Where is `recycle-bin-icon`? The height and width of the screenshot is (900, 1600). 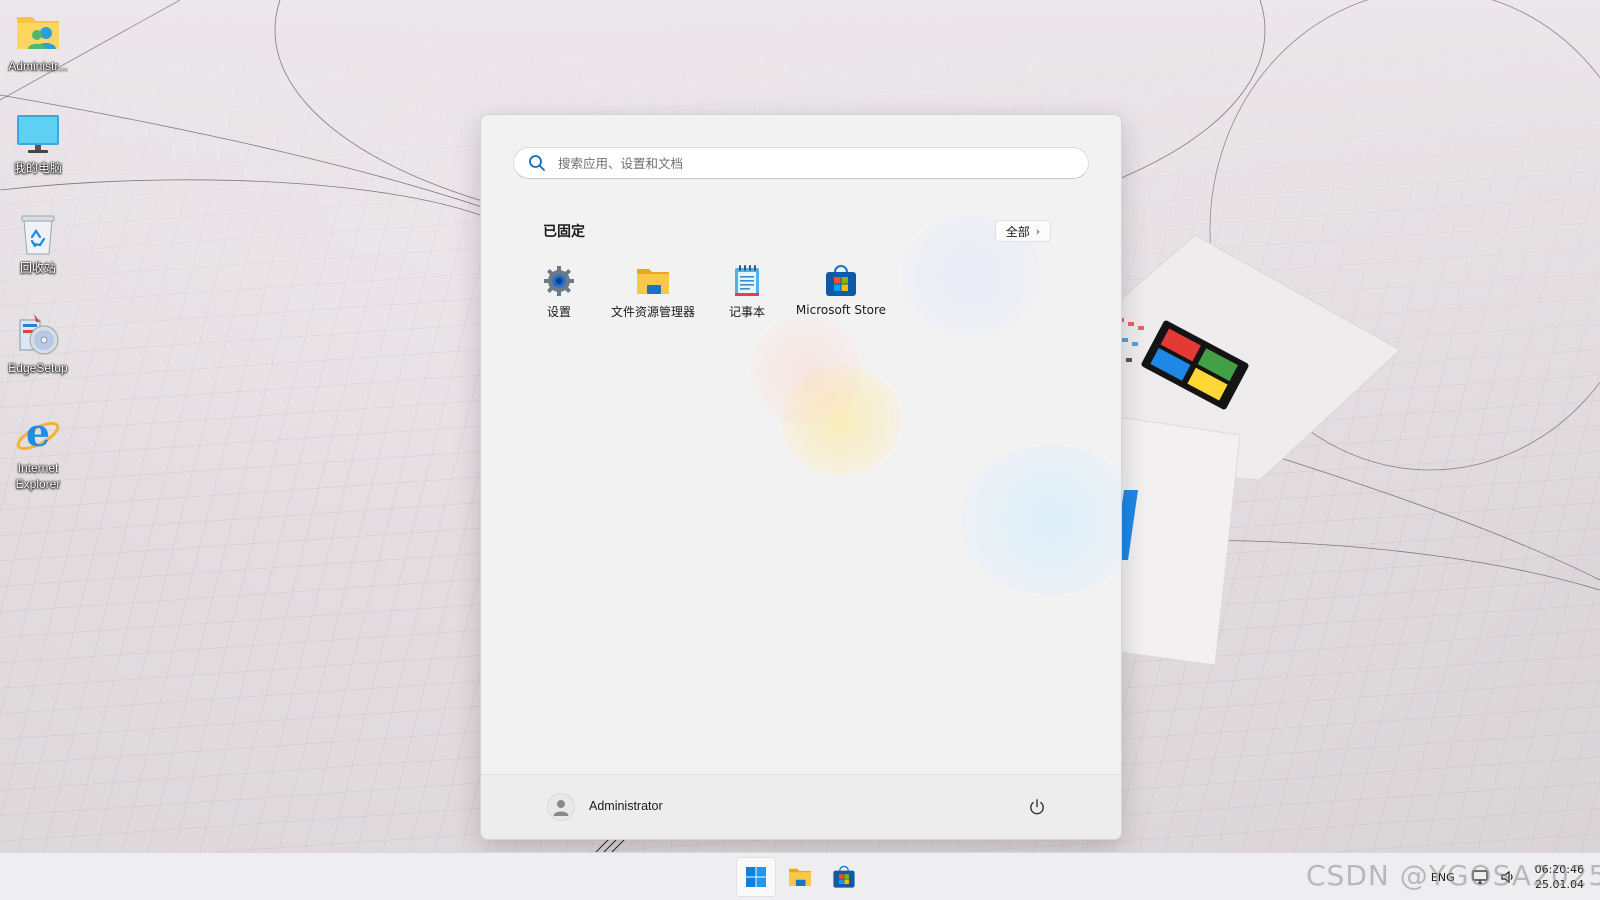 recycle-bin-icon is located at coordinates (38, 234).